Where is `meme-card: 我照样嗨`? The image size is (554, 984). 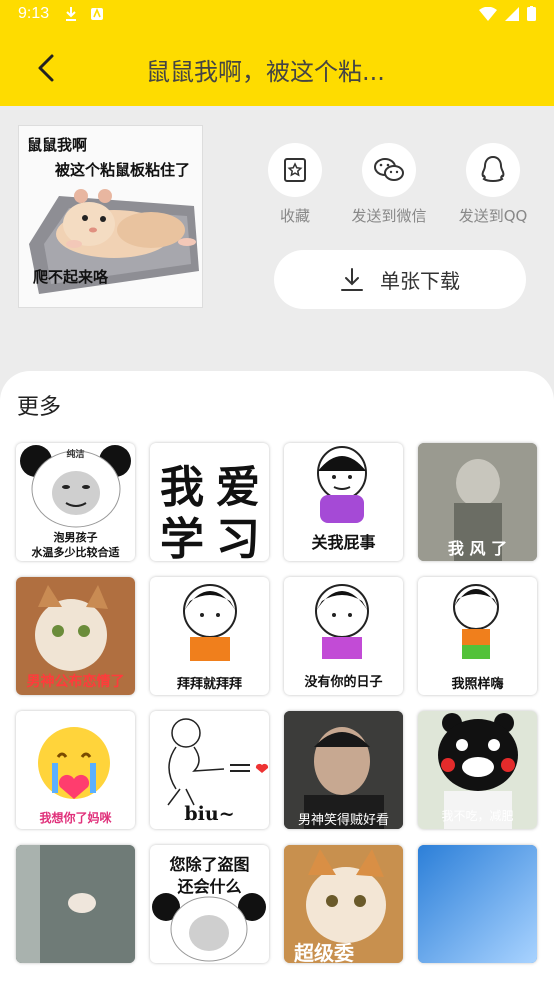 meme-card: 我照样嗨 is located at coordinates (477, 636).